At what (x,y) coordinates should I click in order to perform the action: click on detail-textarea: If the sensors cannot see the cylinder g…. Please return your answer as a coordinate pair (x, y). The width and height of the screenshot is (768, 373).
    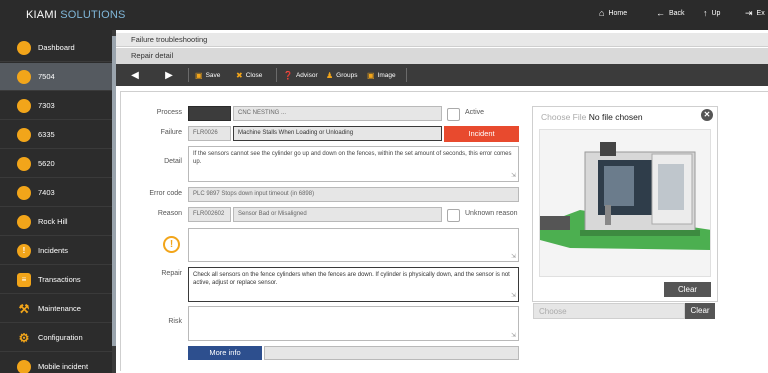
    Looking at the image, I should click on (353, 164).